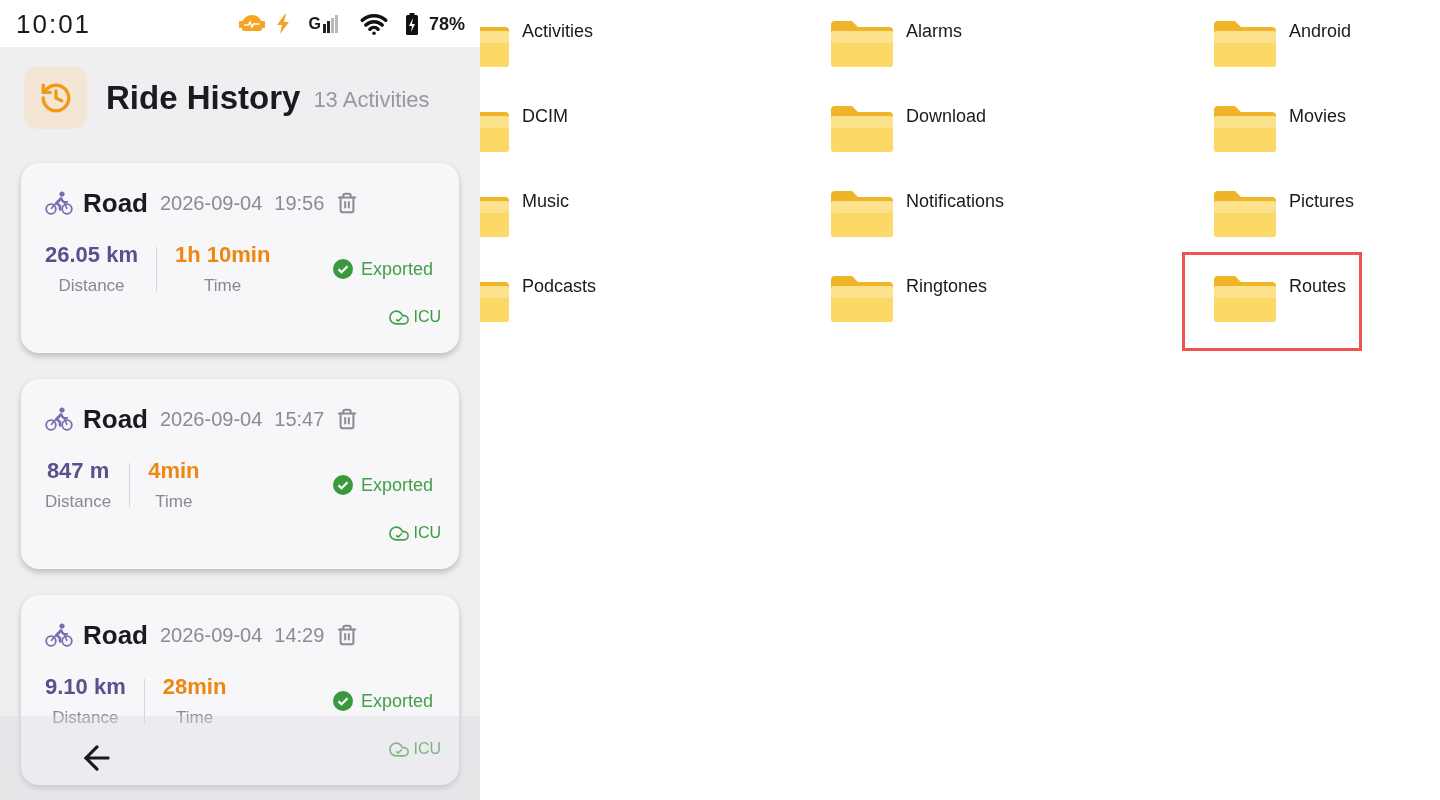 The image size is (1440, 800). I want to click on folder-name: Android, so click(1320, 31).